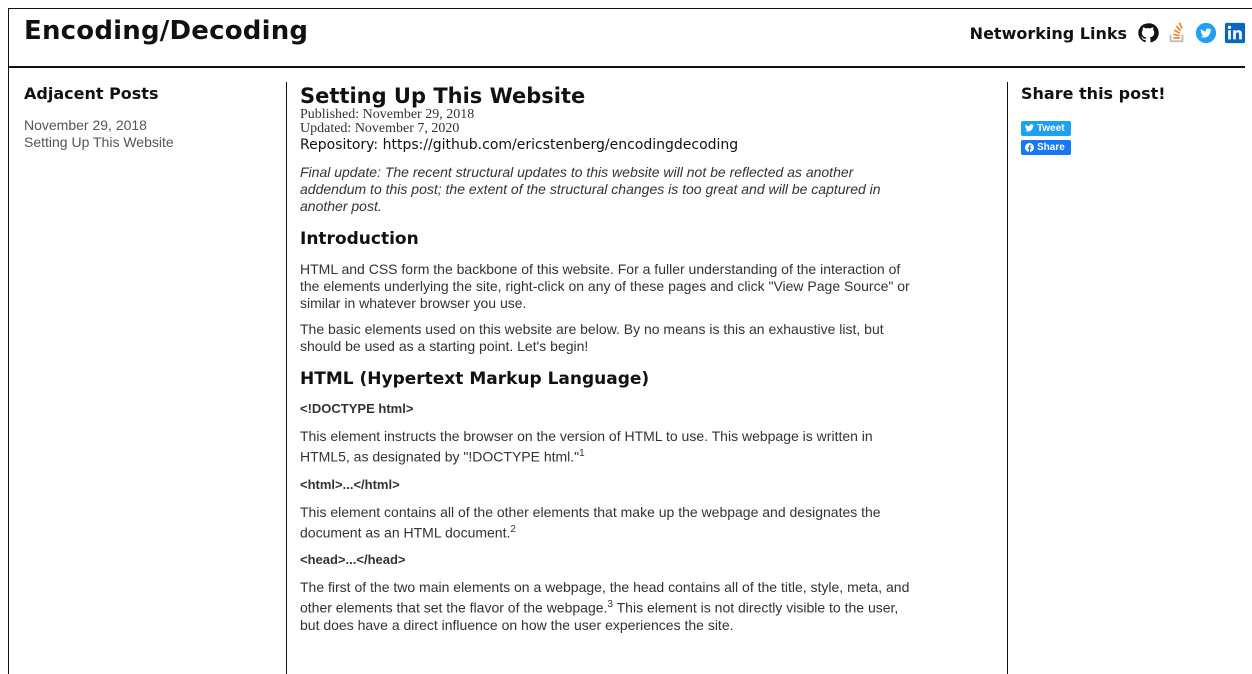 The image size is (1252, 674). Describe the element at coordinates (475, 379) in the screenshot. I see `html-section-heading: HTML (Hypertext Markup Language)` at that location.